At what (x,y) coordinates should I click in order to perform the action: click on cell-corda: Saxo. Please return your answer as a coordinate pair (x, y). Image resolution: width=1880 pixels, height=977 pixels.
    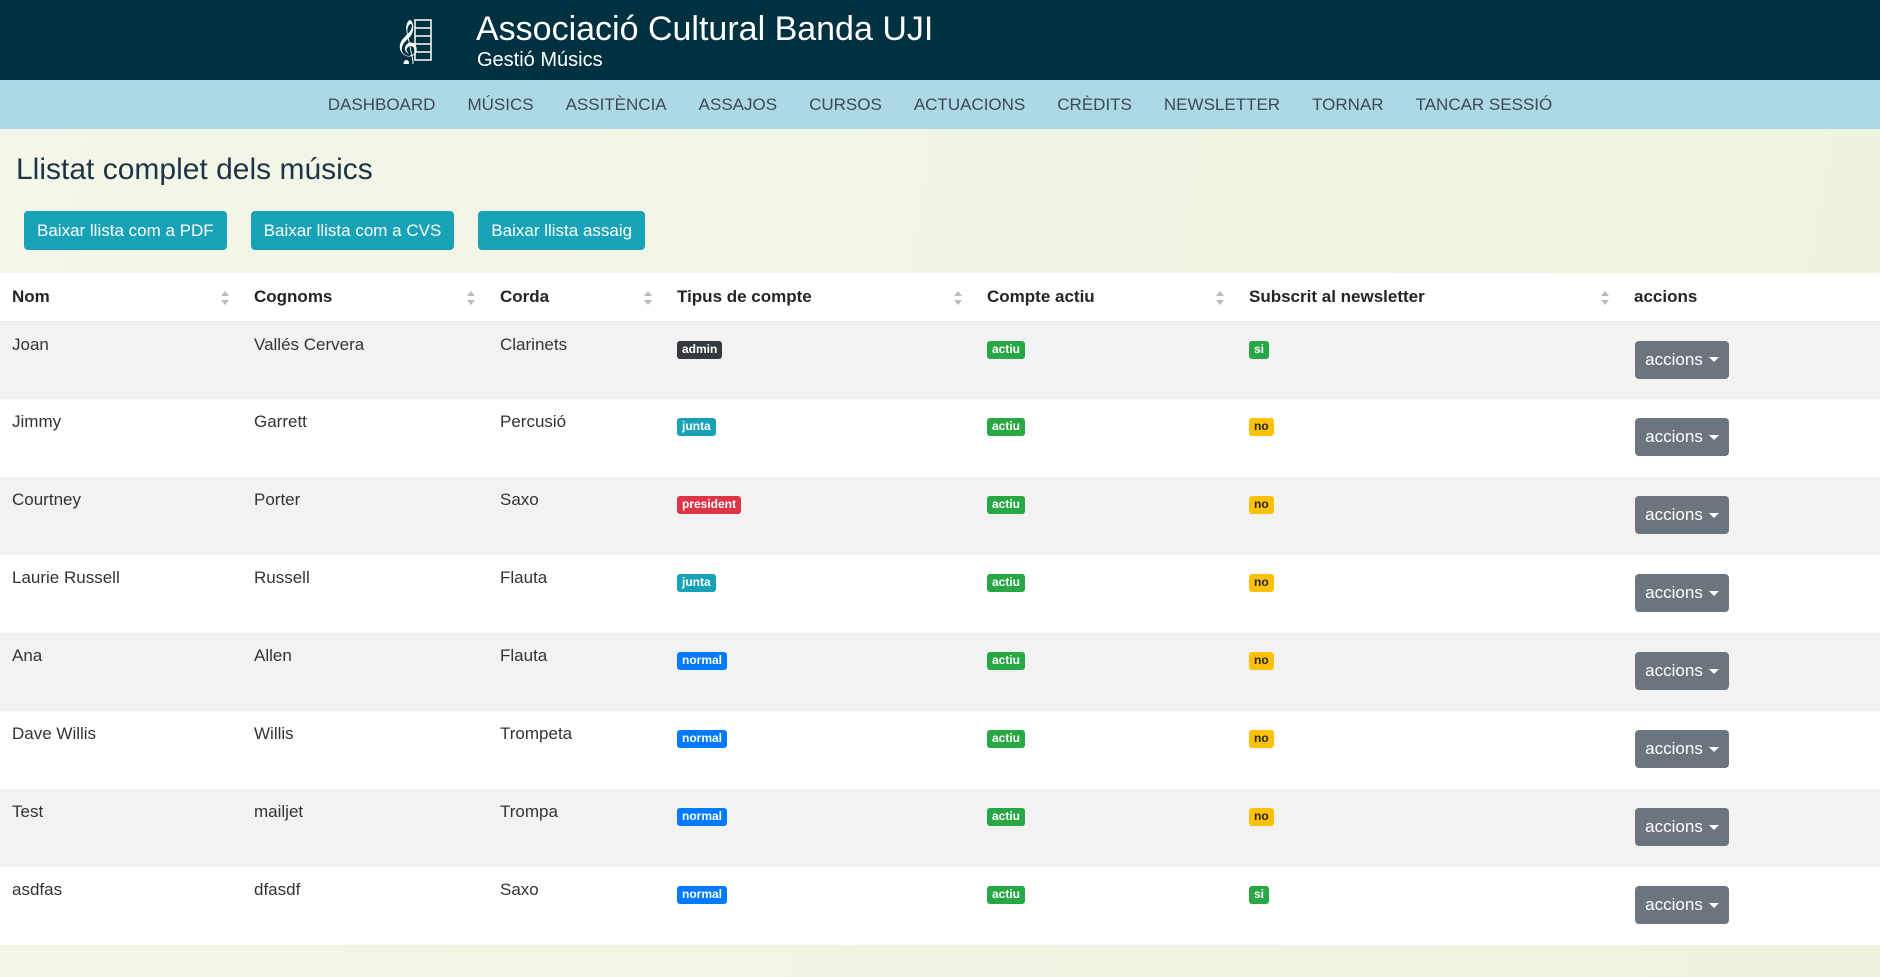
    Looking at the image, I should click on (519, 499).